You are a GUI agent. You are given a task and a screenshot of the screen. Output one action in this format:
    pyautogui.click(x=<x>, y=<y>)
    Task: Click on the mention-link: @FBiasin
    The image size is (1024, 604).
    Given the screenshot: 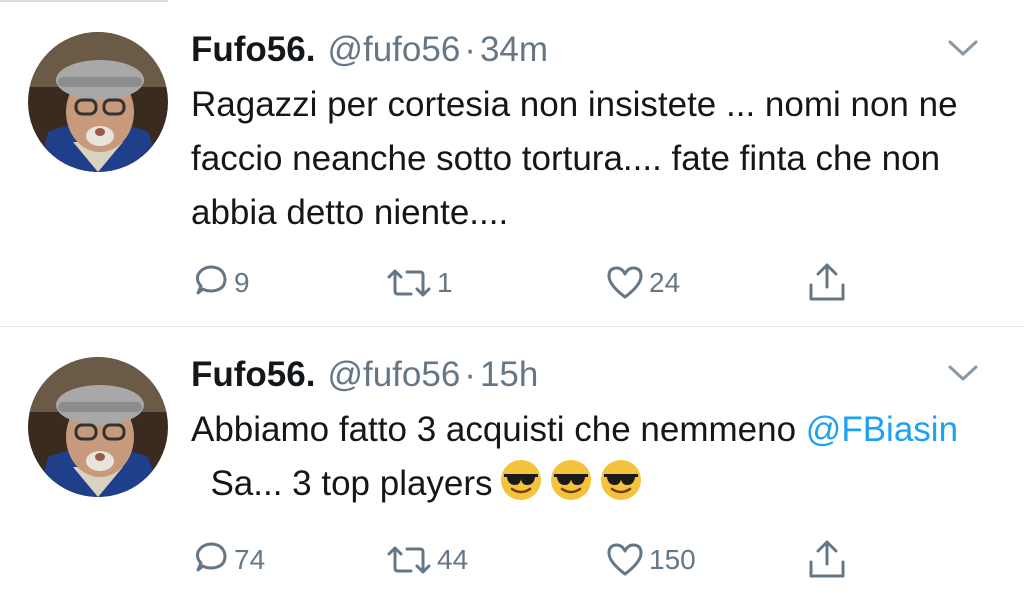 What is the action you would take?
    pyautogui.click(x=882, y=429)
    